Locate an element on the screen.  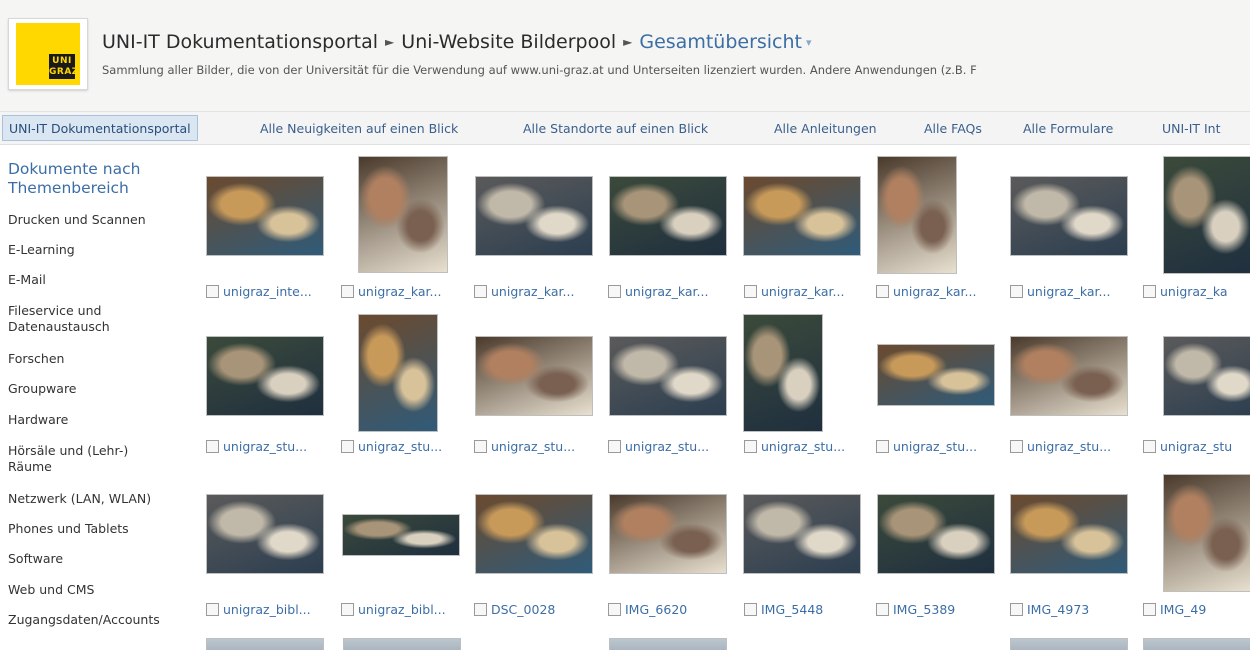
image-caption: IMG_6620 is located at coordinates (647, 609).